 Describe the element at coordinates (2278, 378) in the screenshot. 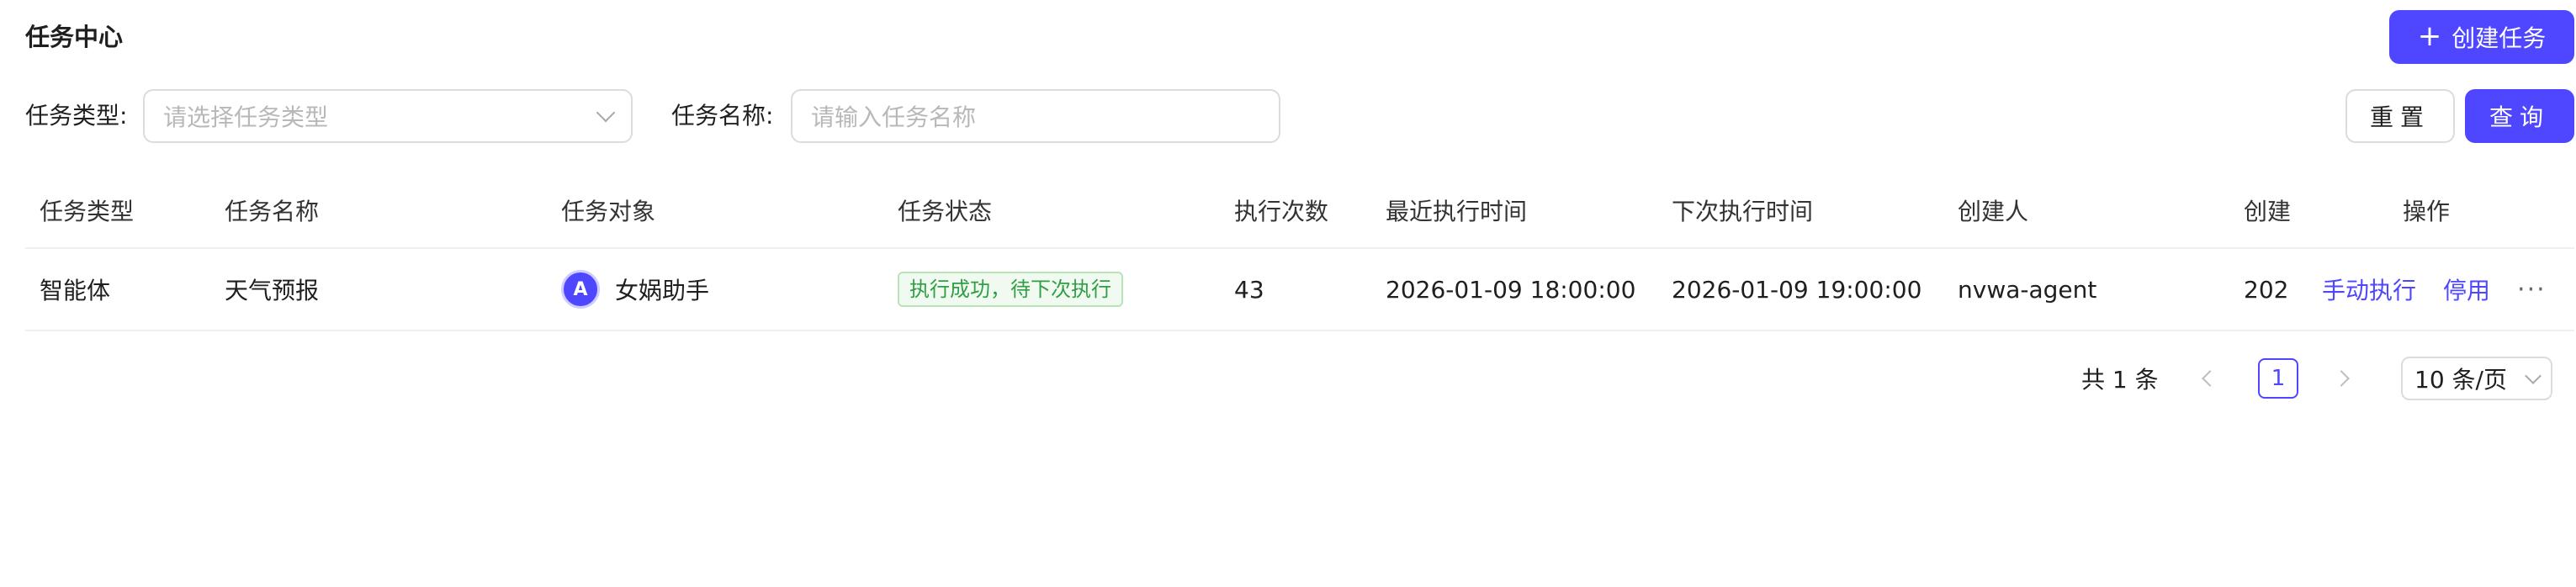

I see `page-number-button: 1` at that location.